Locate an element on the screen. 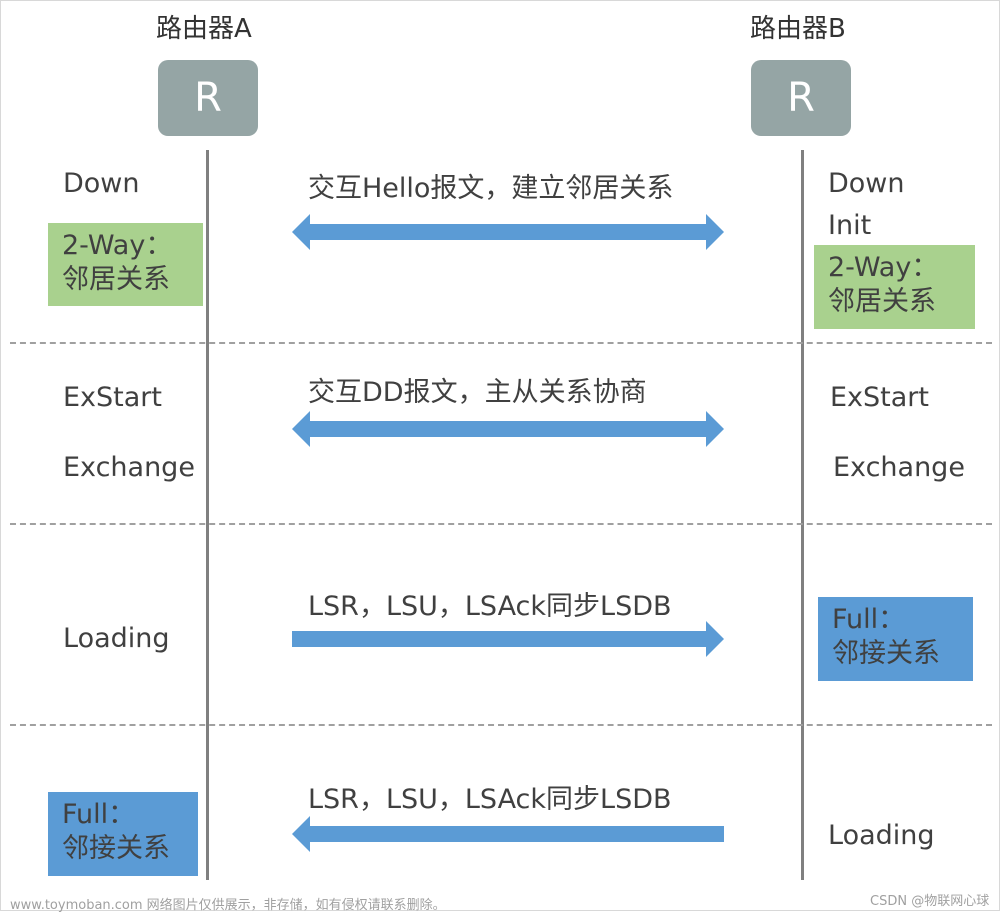  phase3-message: LSR，LSU，LSAck同步LSDB is located at coordinates (490, 606).